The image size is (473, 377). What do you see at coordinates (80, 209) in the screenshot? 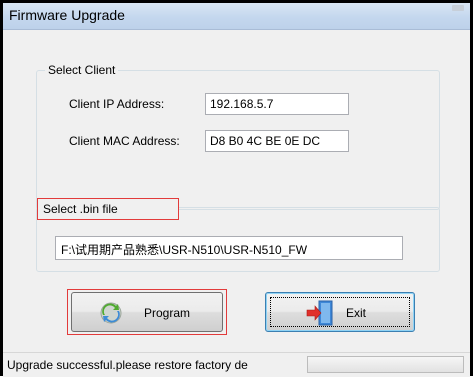
I see `select-bin-caption: Select .bin file` at bounding box center [80, 209].